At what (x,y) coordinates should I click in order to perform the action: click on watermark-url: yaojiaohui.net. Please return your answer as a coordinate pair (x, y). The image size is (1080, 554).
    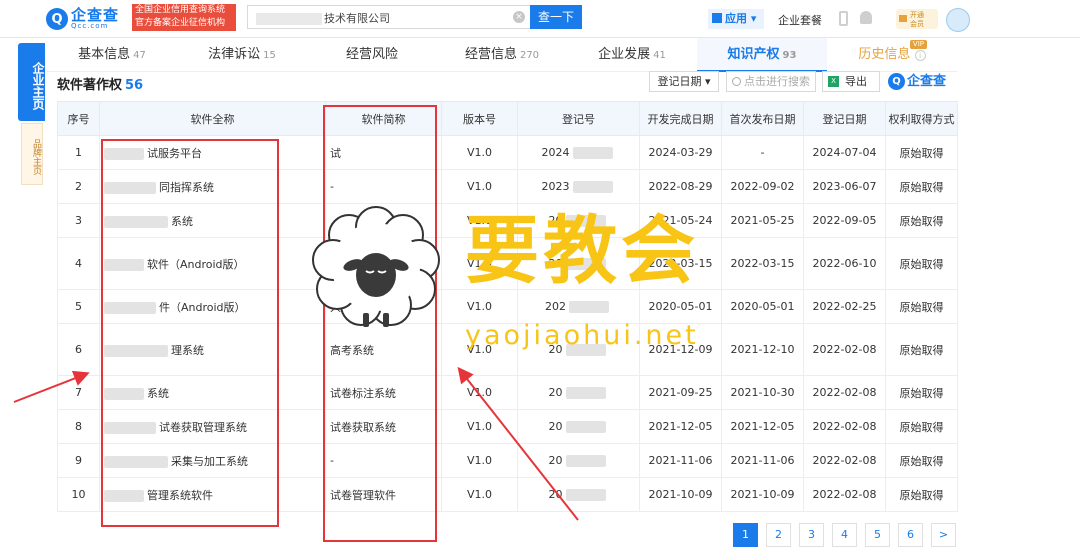
    Looking at the image, I should click on (582, 335).